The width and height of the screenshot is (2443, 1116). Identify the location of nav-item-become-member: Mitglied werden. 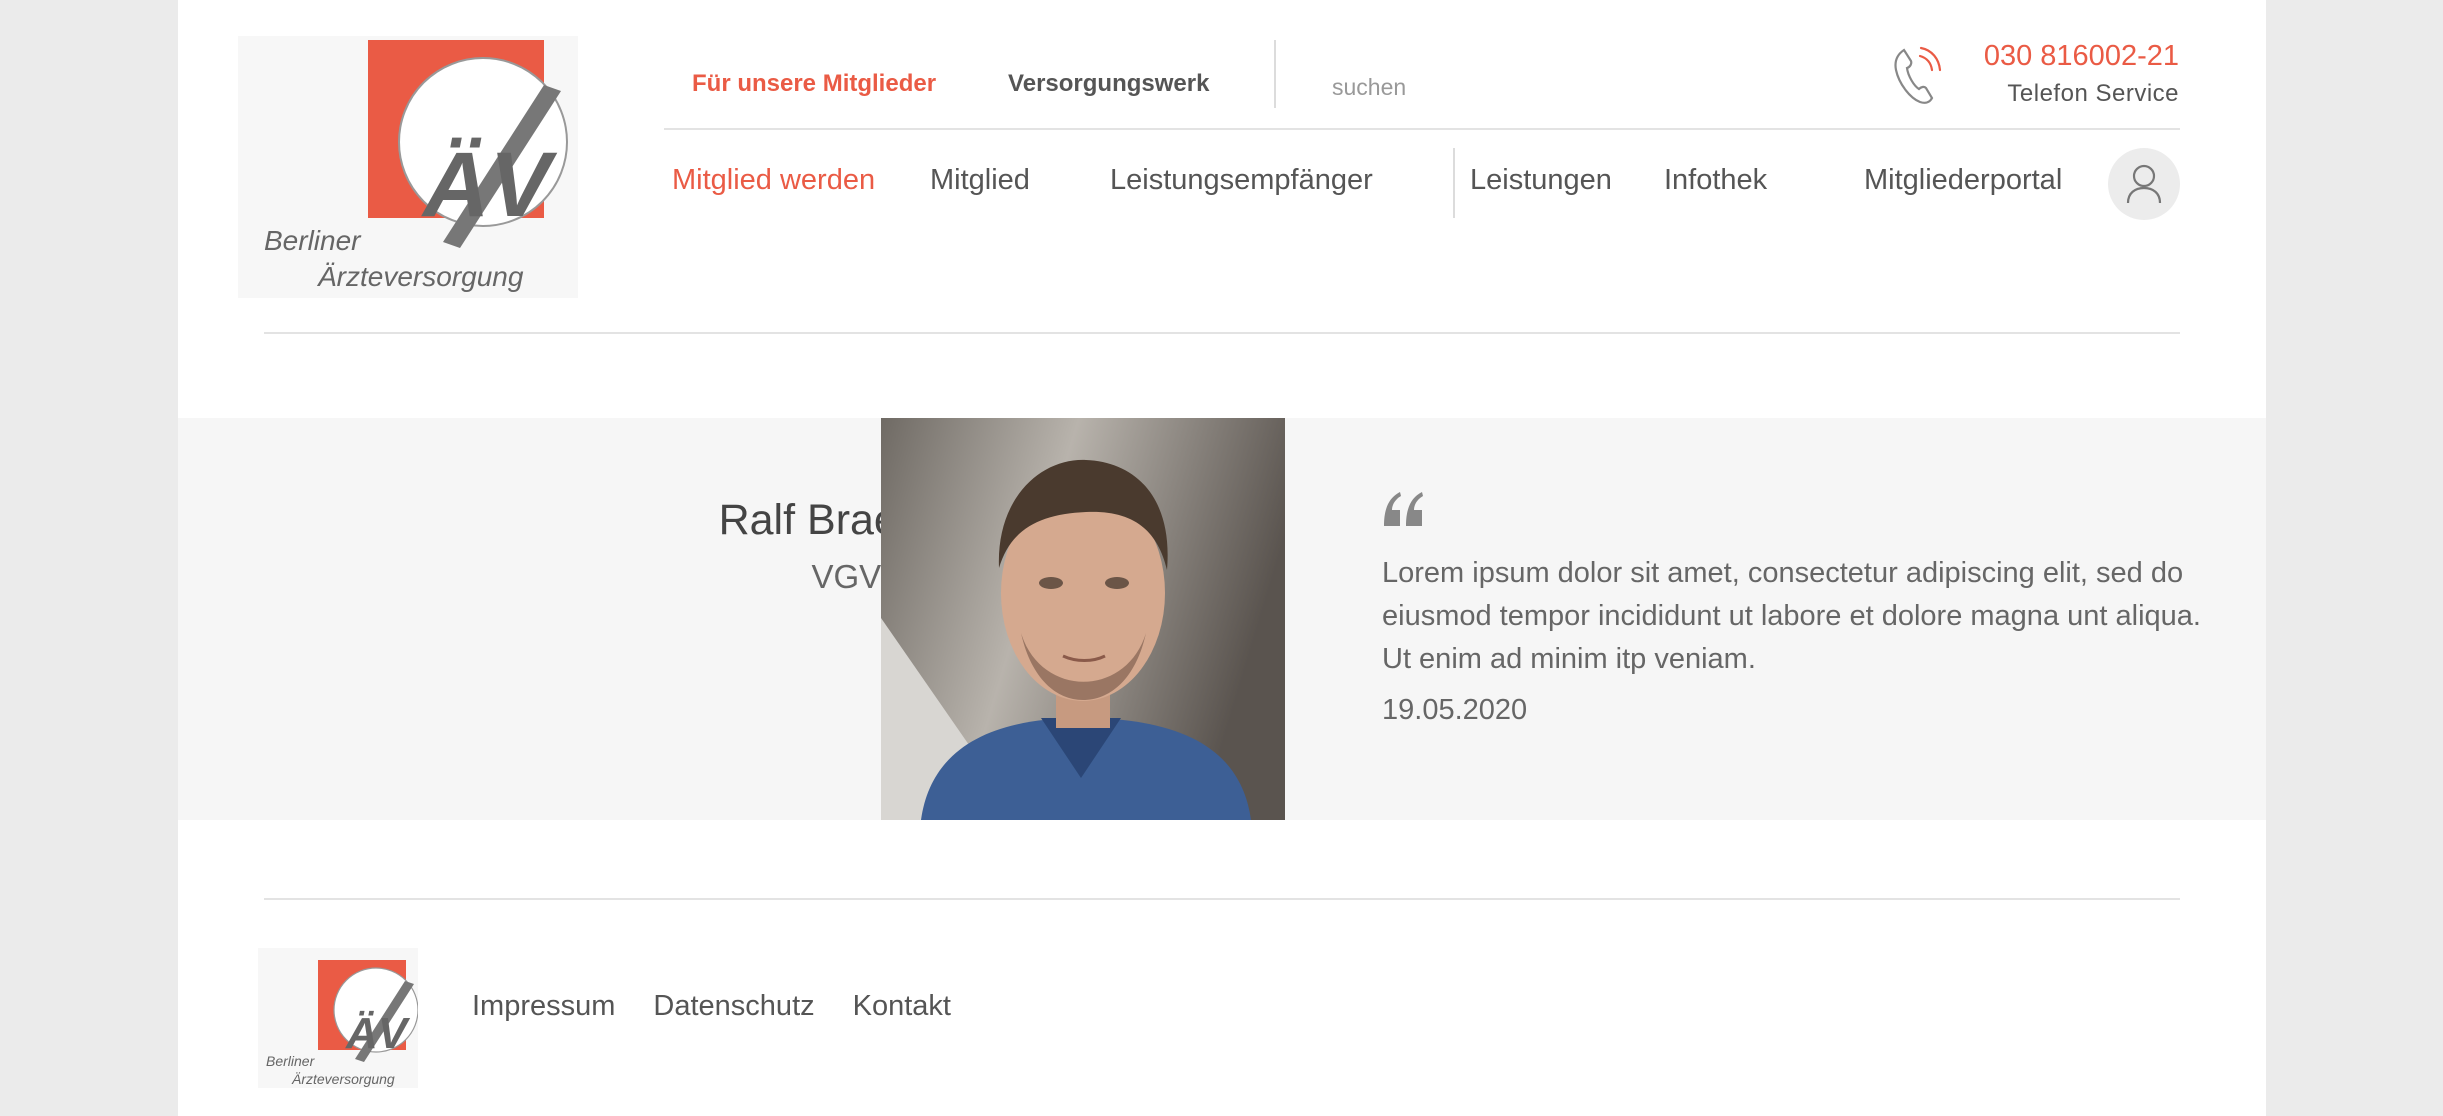
(773, 180).